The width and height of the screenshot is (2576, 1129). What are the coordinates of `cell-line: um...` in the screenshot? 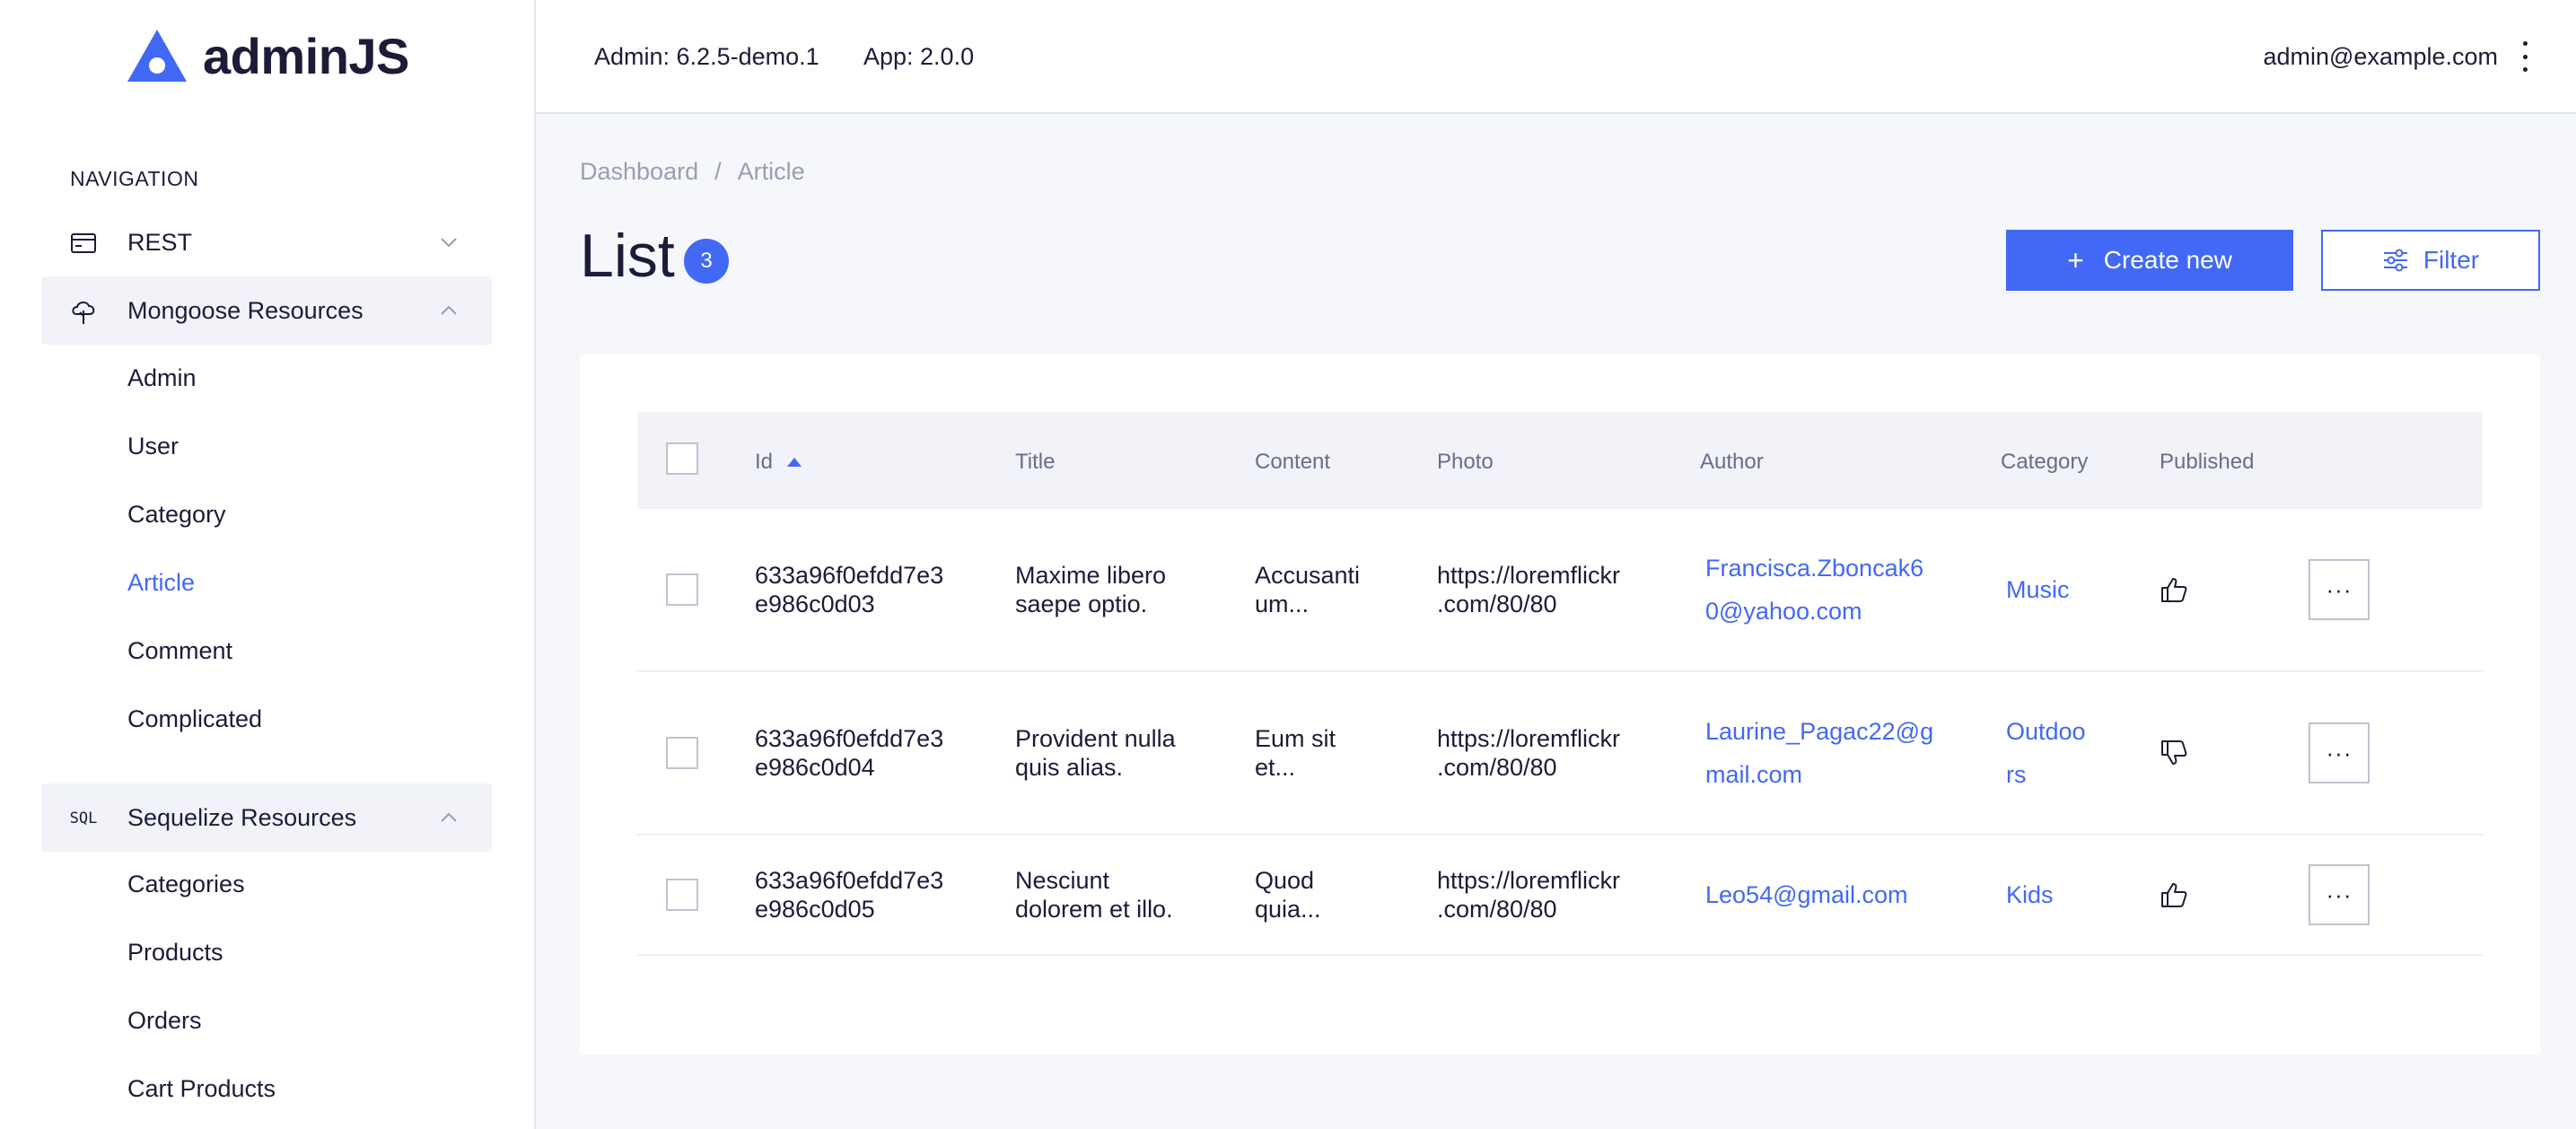 It's located at (1282, 604).